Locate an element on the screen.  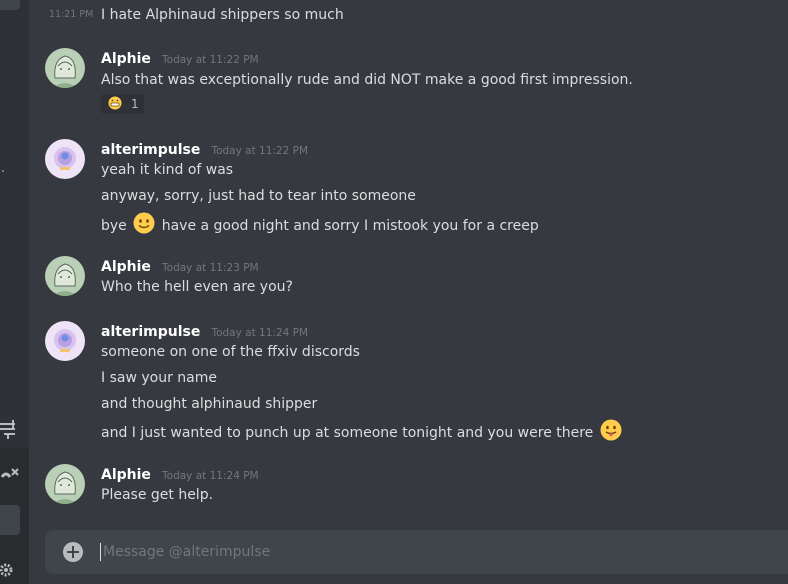
message-header: Alphie Today at 11:22 PM is located at coordinates (180, 58).